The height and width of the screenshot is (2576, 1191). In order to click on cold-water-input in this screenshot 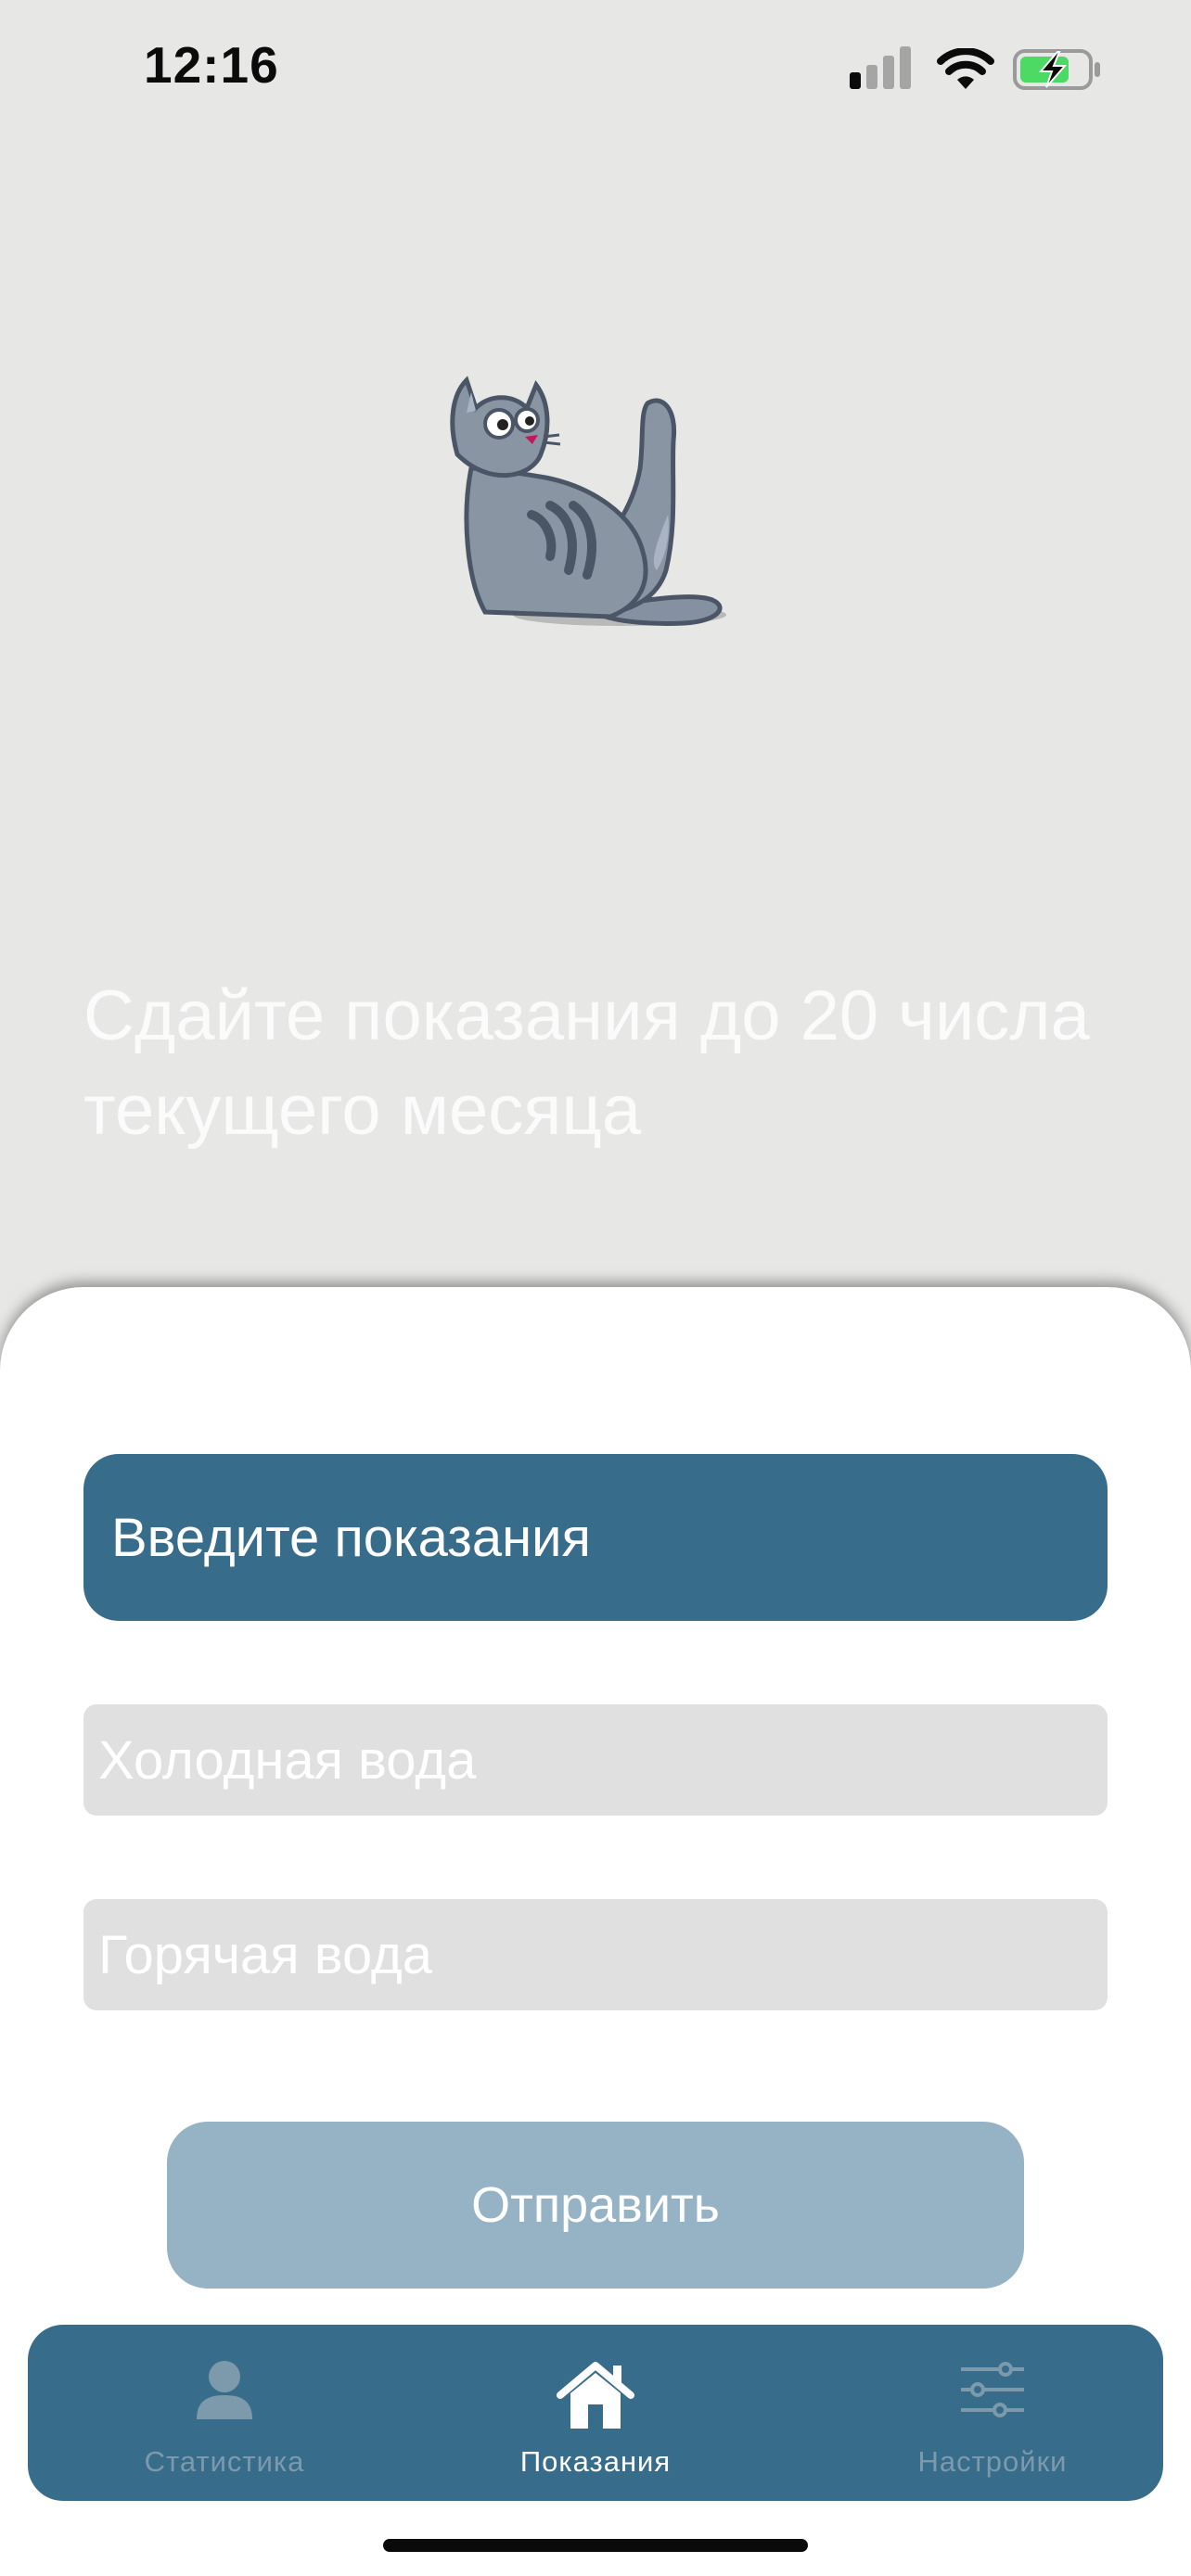, I will do `click(595, 1760)`.